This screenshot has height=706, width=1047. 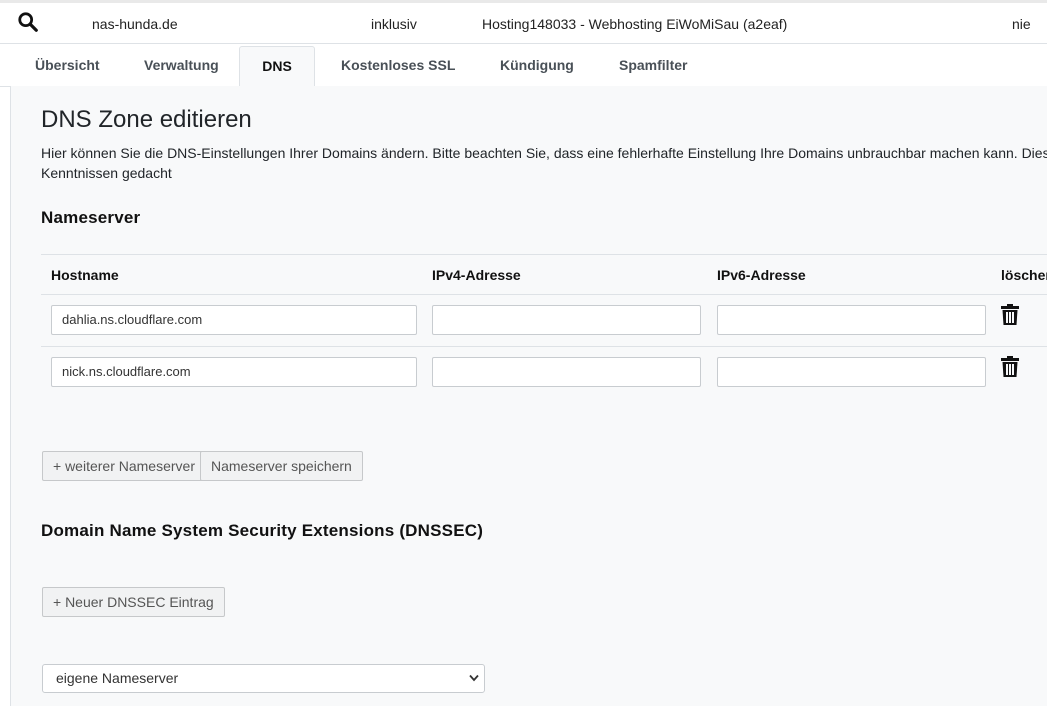 What do you see at coordinates (117, 678) in the screenshot?
I see `select-value: eigene Nameserver` at bounding box center [117, 678].